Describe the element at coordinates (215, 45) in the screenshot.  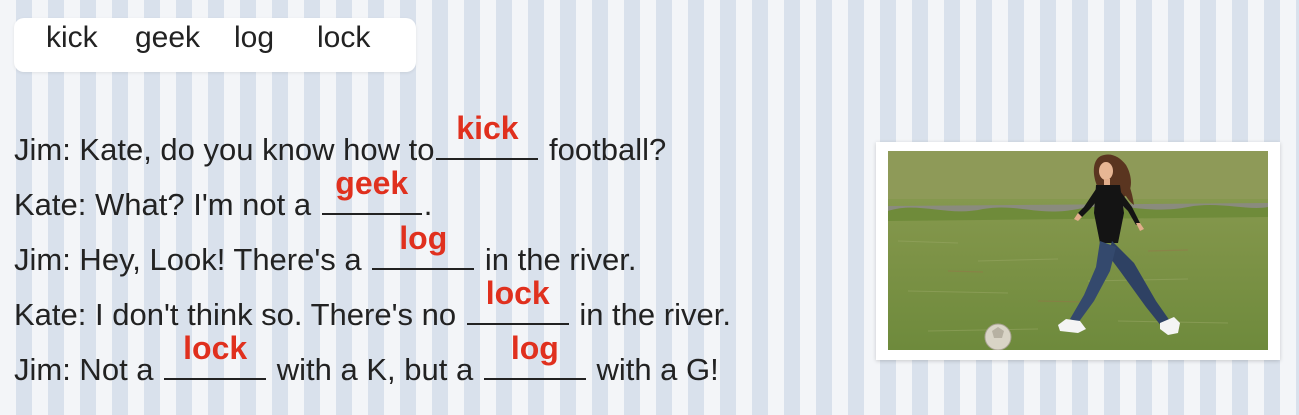
I see `word-bank: kick geek log lock` at that location.